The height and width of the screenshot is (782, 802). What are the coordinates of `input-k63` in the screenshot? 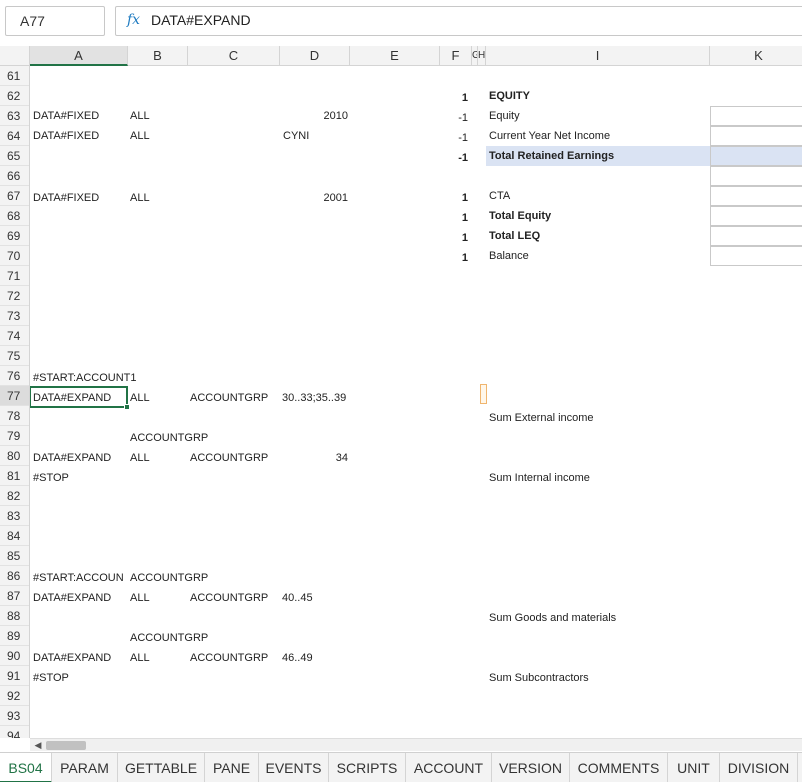 It's located at (756, 116).